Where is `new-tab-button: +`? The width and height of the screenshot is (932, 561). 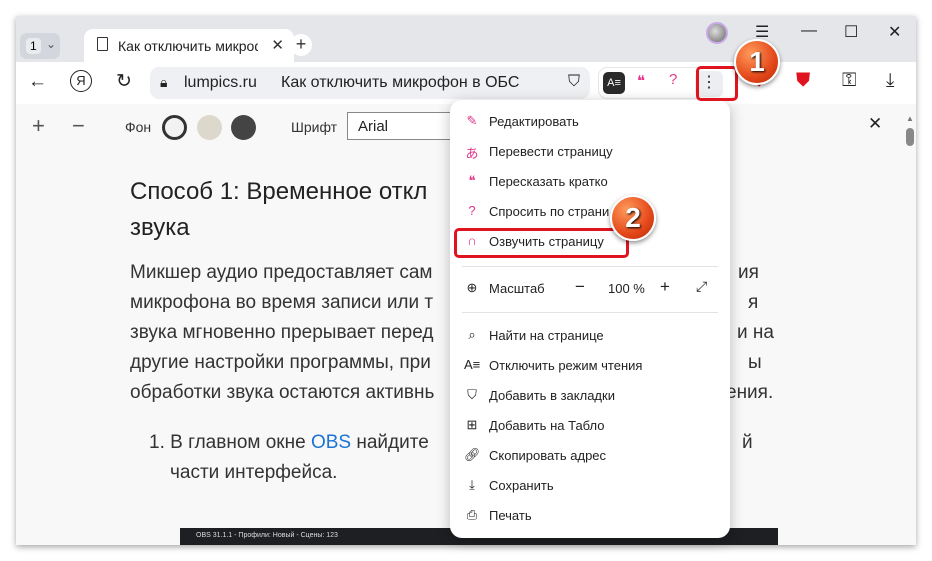
new-tab-button: + is located at coordinates (301, 45).